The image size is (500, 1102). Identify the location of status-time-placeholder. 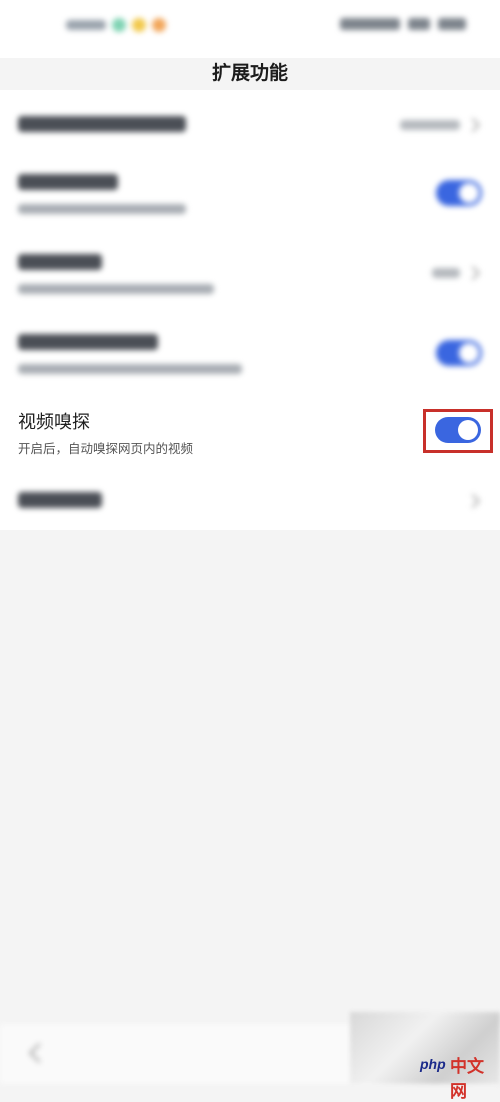
(86, 25).